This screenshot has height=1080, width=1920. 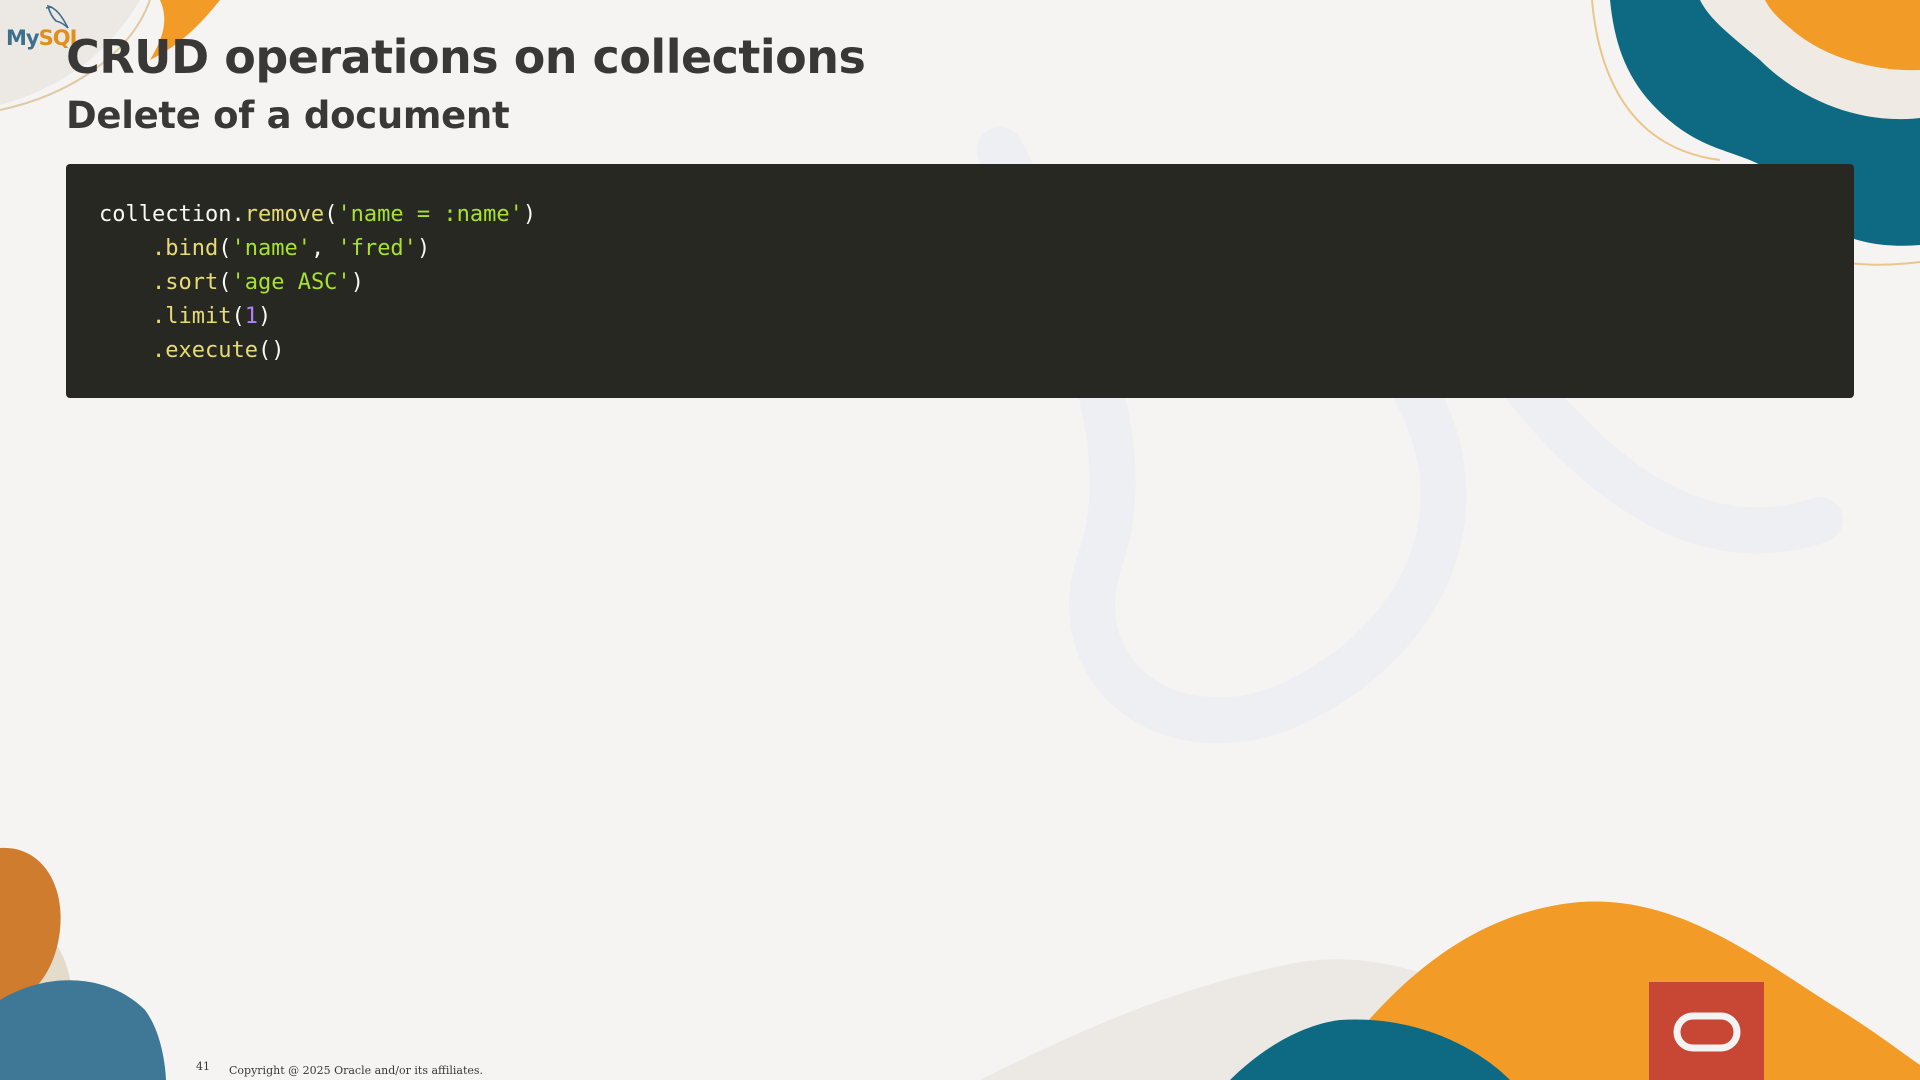 What do you see at coordinates (288, 115) in the screenshot?
I see `slide-subtitle: Delete of a document` at bounding box center [288, 115].